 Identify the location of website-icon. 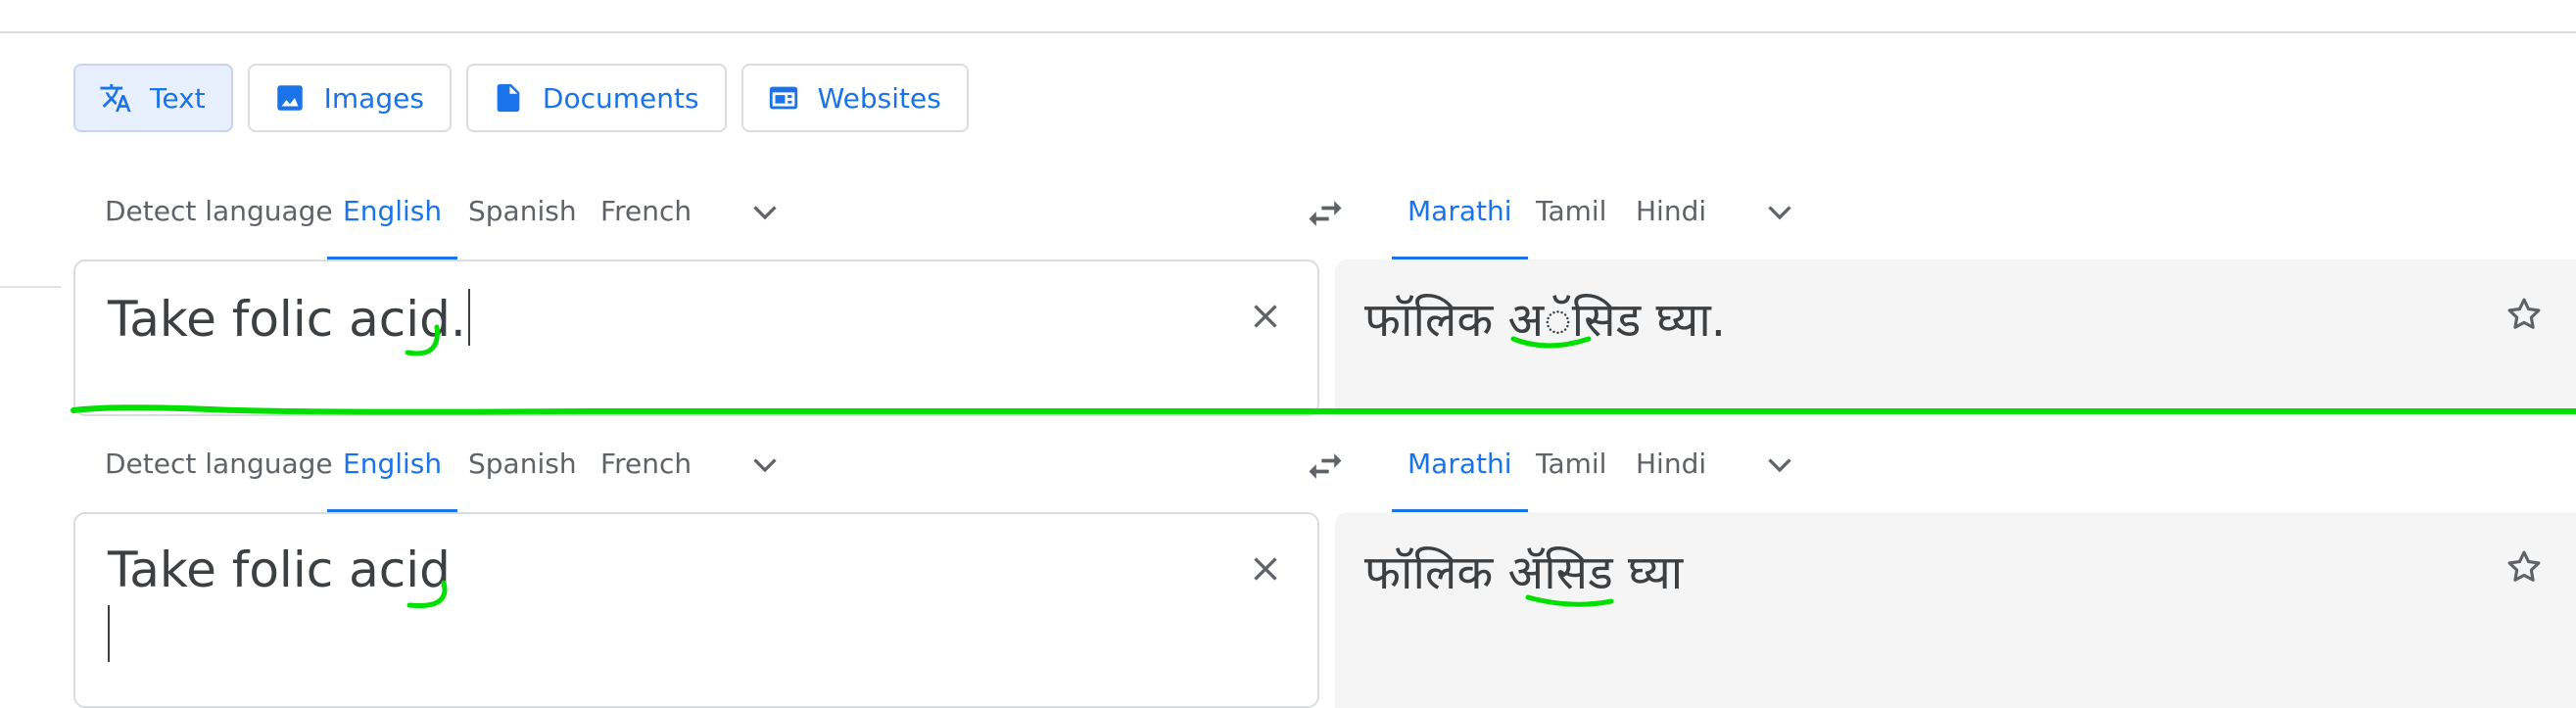
(783, 98).